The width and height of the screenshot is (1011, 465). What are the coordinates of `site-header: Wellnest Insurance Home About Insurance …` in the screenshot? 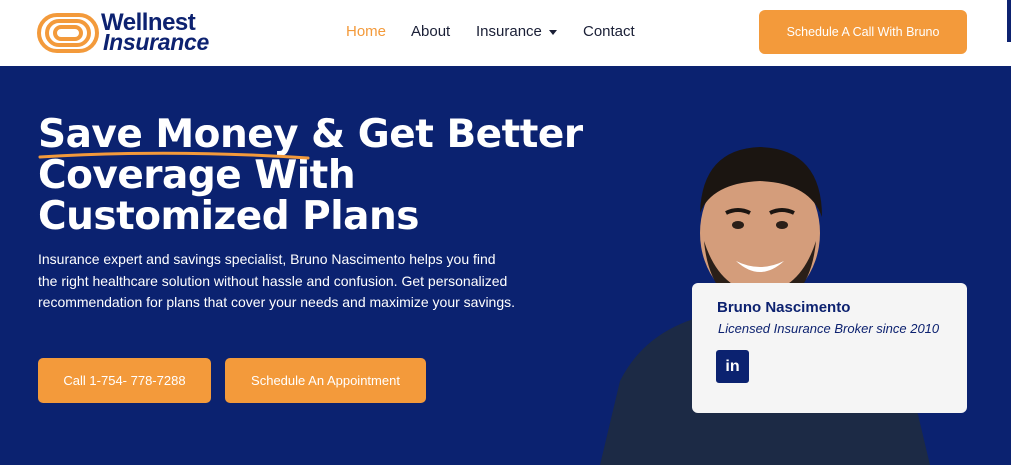 It's located at (505, 33).